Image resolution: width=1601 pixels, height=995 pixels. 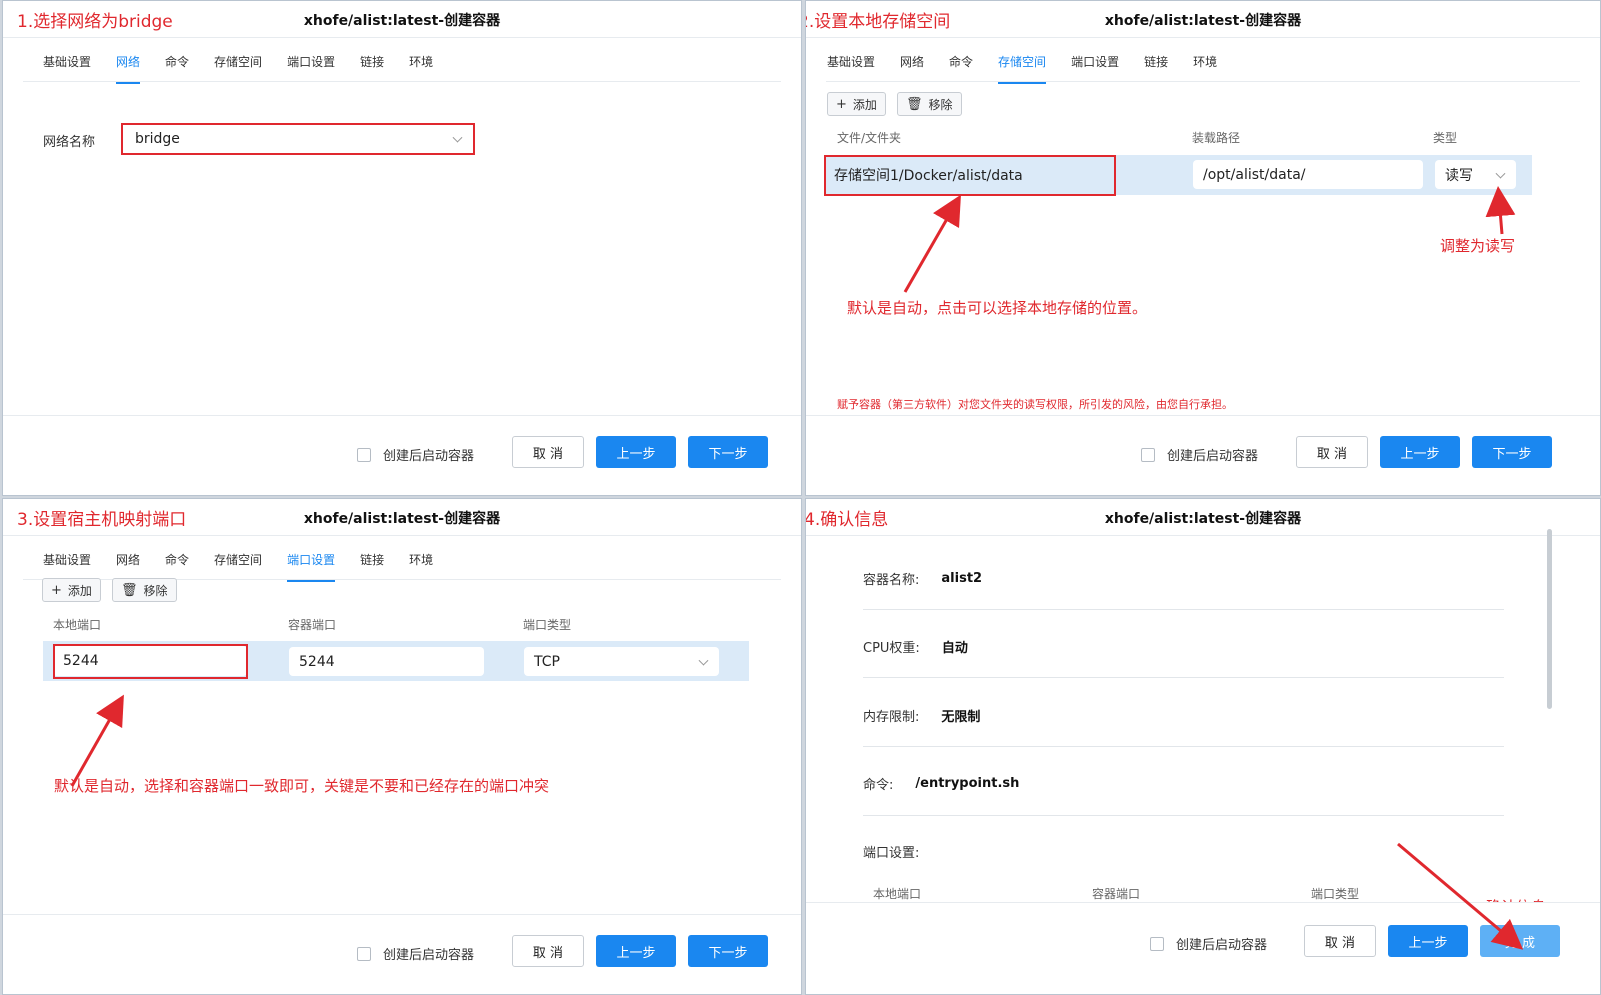 I want to click on memory-label: 内存限制:, so click(x=891, y=717).